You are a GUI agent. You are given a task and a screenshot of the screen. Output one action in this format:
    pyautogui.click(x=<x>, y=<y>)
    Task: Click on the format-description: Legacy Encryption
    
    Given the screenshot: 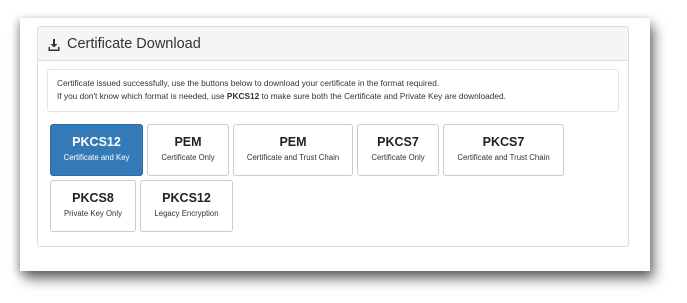 What is the action you would take?
    pyautogui.click(x=186, y=213)
    